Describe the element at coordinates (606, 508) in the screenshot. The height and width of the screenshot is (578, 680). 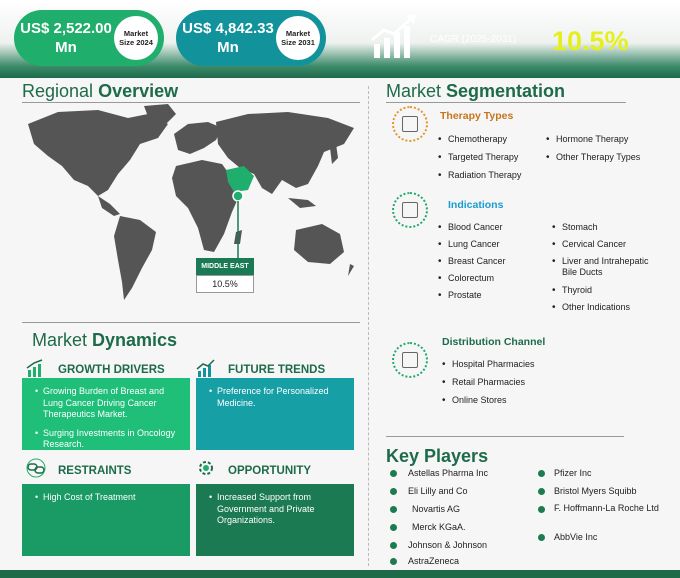
I see `key-player-item: F. Hoffmann-La Roche Ltd` at that location.